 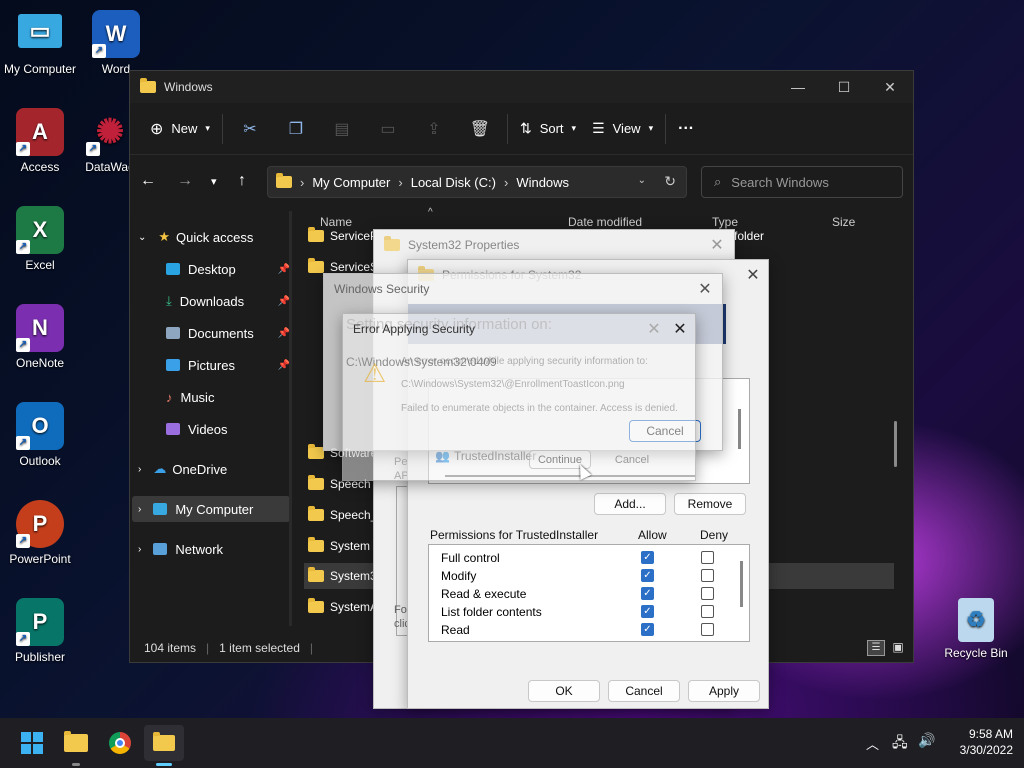 I want to click on desktop-icon-onenote: N ↗ OneNote, so click(x=40, y=337).